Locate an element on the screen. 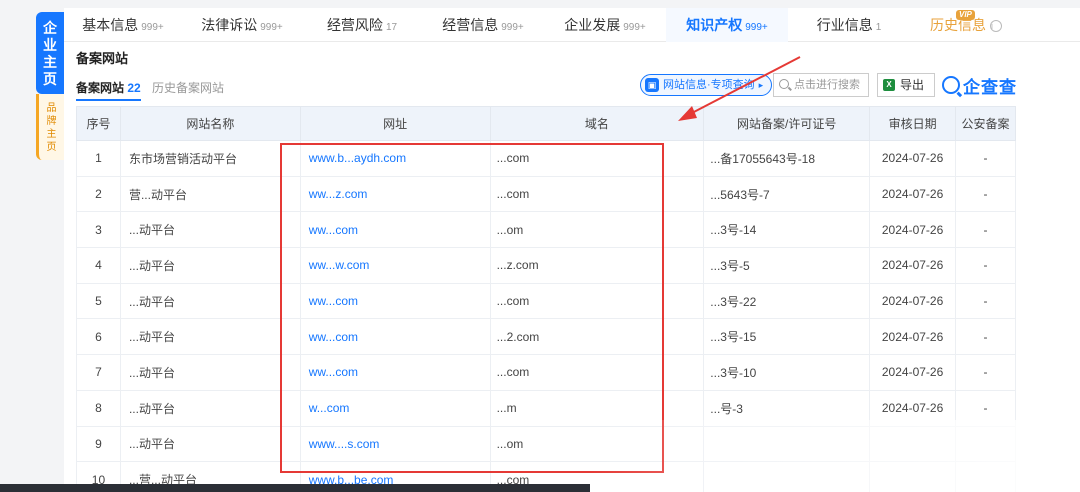 This screenshot has width=1080, height=492. annotation-arrow is located at coordinates (739, 88).